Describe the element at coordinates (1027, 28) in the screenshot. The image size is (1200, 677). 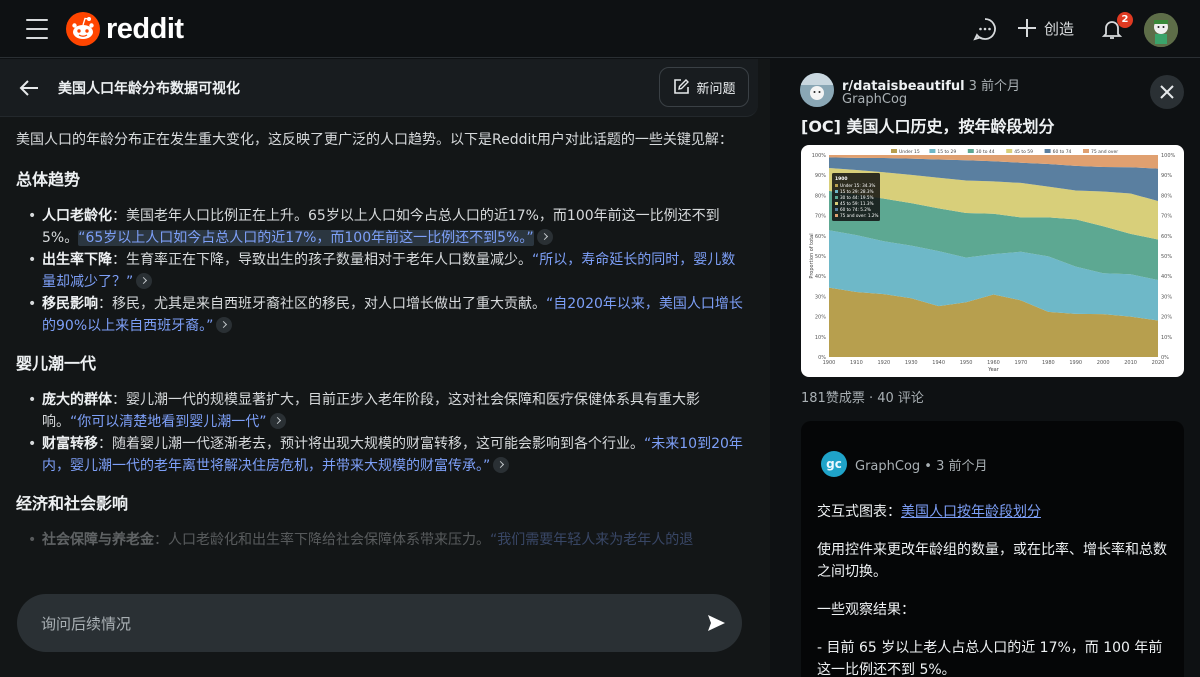
I see `plus-icon` at that location.